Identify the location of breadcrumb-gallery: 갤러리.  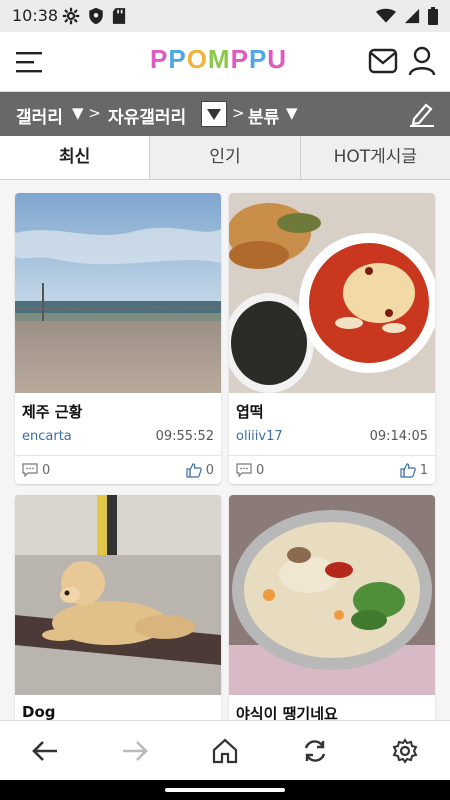
(39, 115).